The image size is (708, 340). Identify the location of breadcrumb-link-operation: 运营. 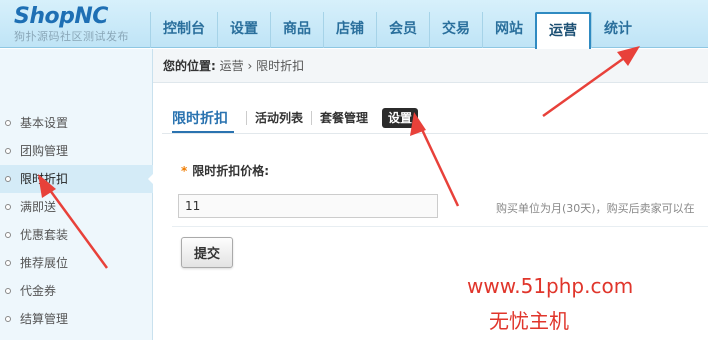
(232, 66).